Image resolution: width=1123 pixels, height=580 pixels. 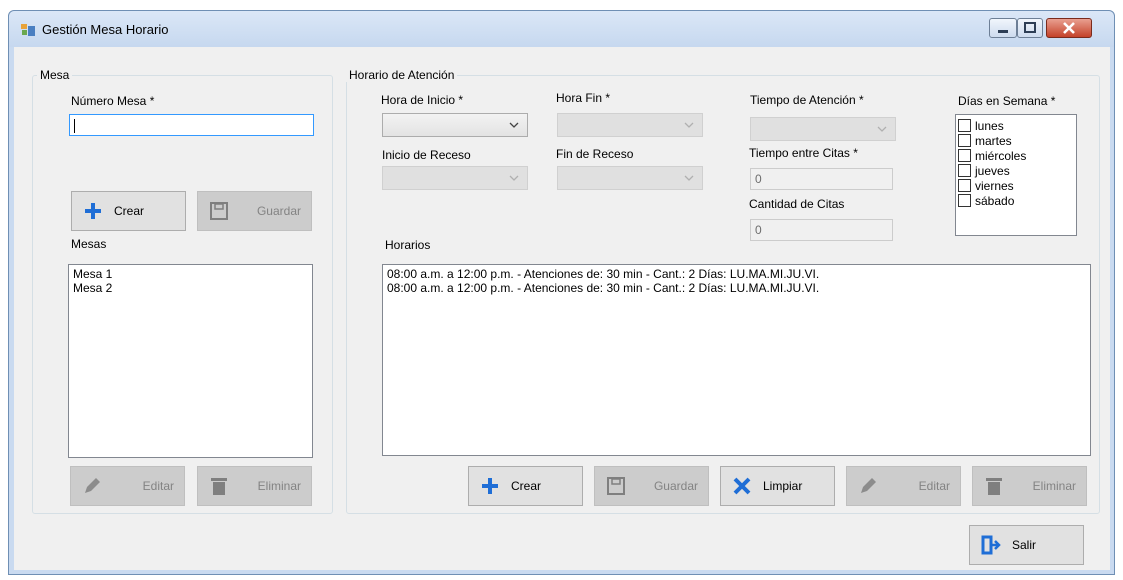 I want to click on title-bar: Gestión Mesa Horario, so click(x=561, y=29).